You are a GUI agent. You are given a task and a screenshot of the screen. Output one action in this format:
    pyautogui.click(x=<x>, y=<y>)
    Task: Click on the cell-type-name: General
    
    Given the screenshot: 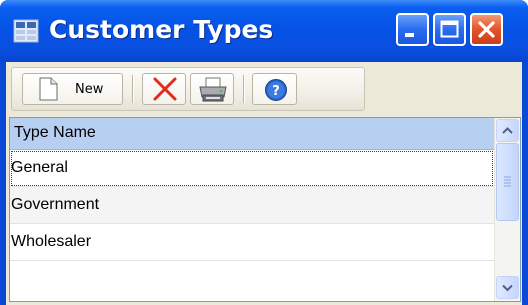 What is the action you would take?
    pyautogui.click(x=39, y=167)
    